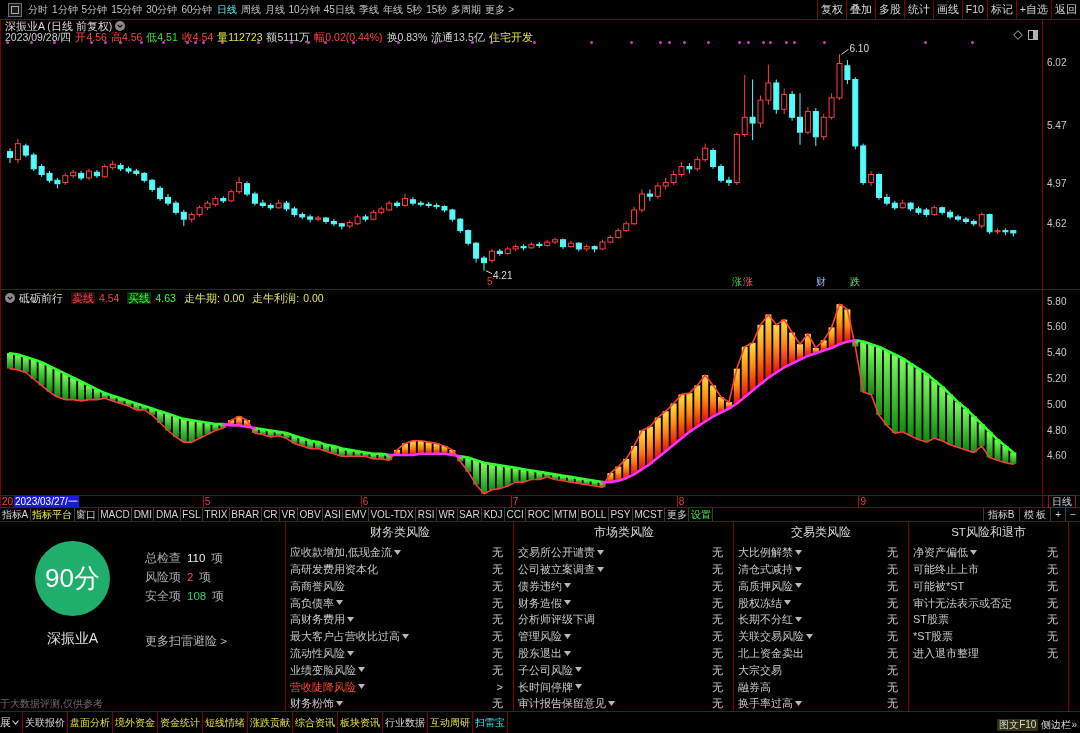 The height and width of the screenshot is (733, 1080). What do you see at coordinates (334, 569) in the screenshot?
I see `risk-item: 高研发费用资本化` at bounding box center [334, 569].